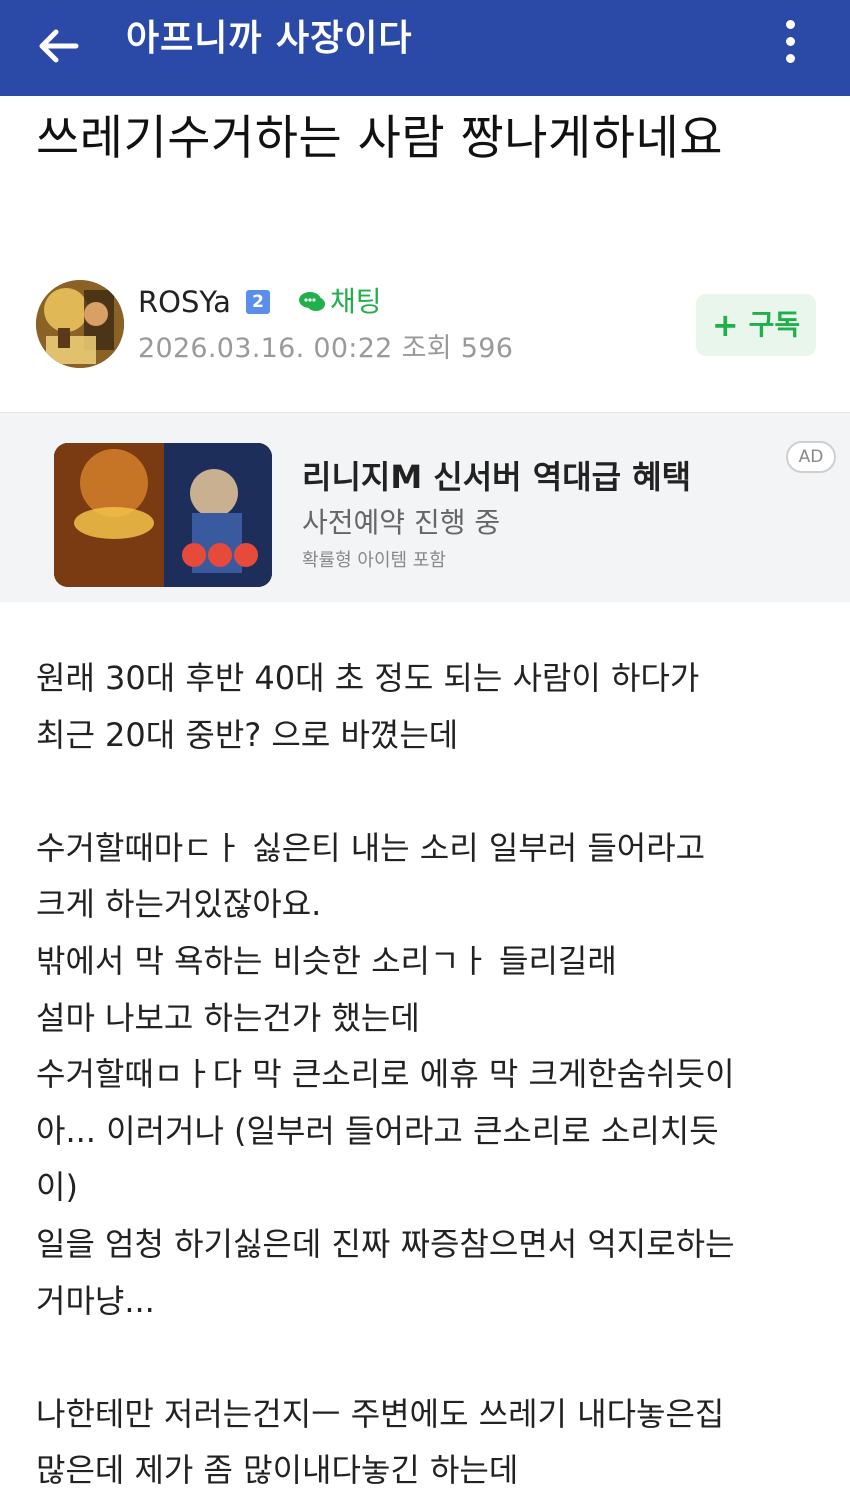  I want to click on body-line: 최근 20대 중반? 으로 바꼈는데, so click(247, 734).